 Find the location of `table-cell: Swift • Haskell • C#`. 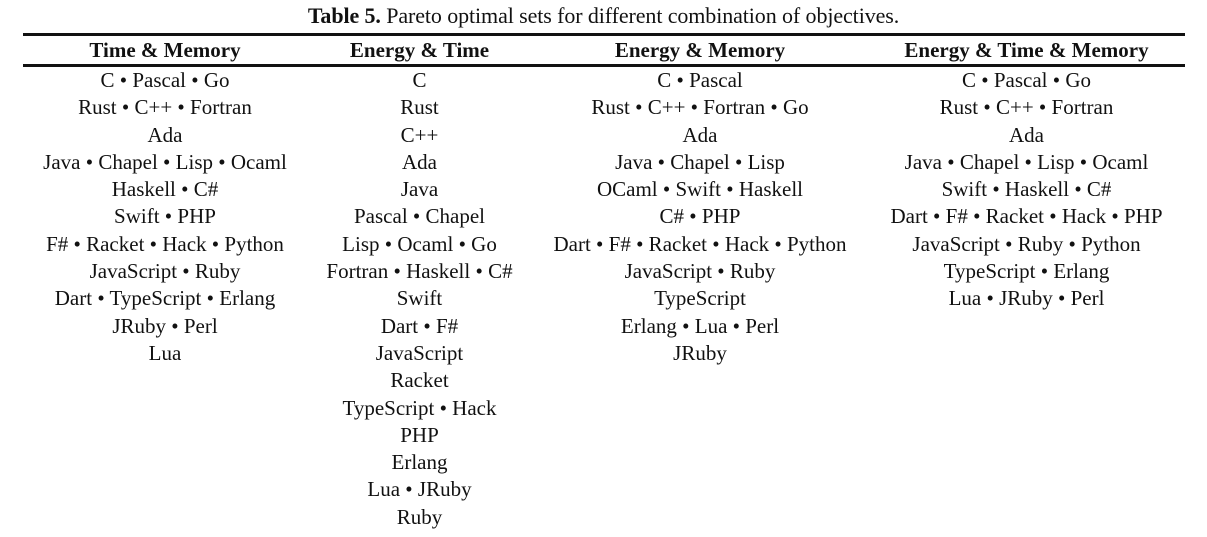

table-cell: Swift • Haskell • C# is located at coordinates (1026, 189).